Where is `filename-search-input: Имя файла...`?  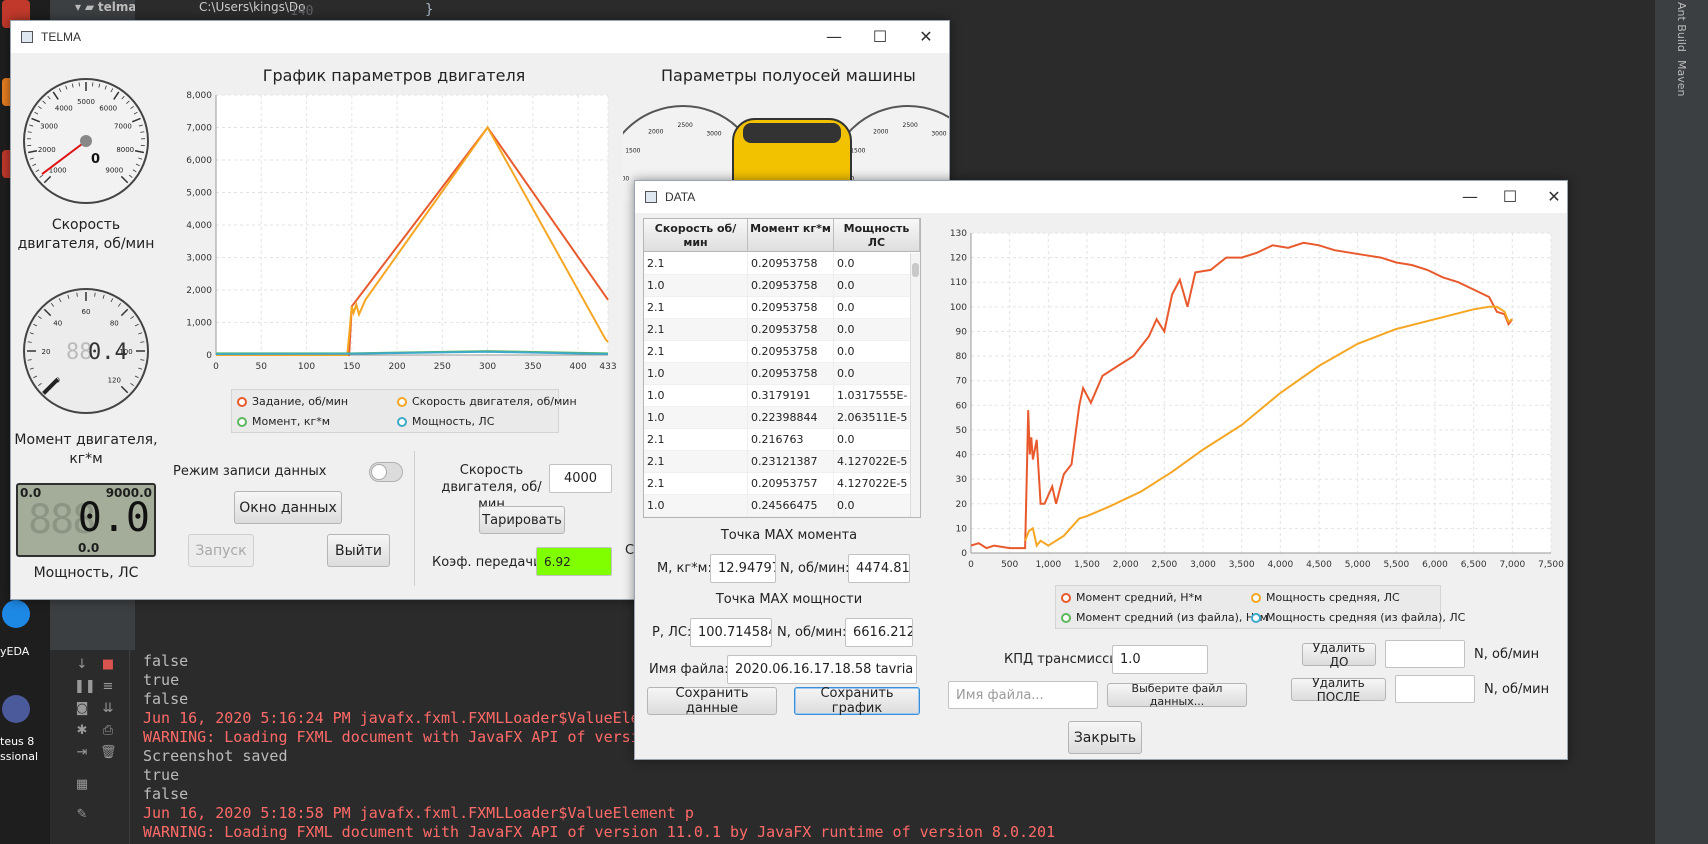
filename-search-input: Имя файла... is located at coordinates (1023, 695).